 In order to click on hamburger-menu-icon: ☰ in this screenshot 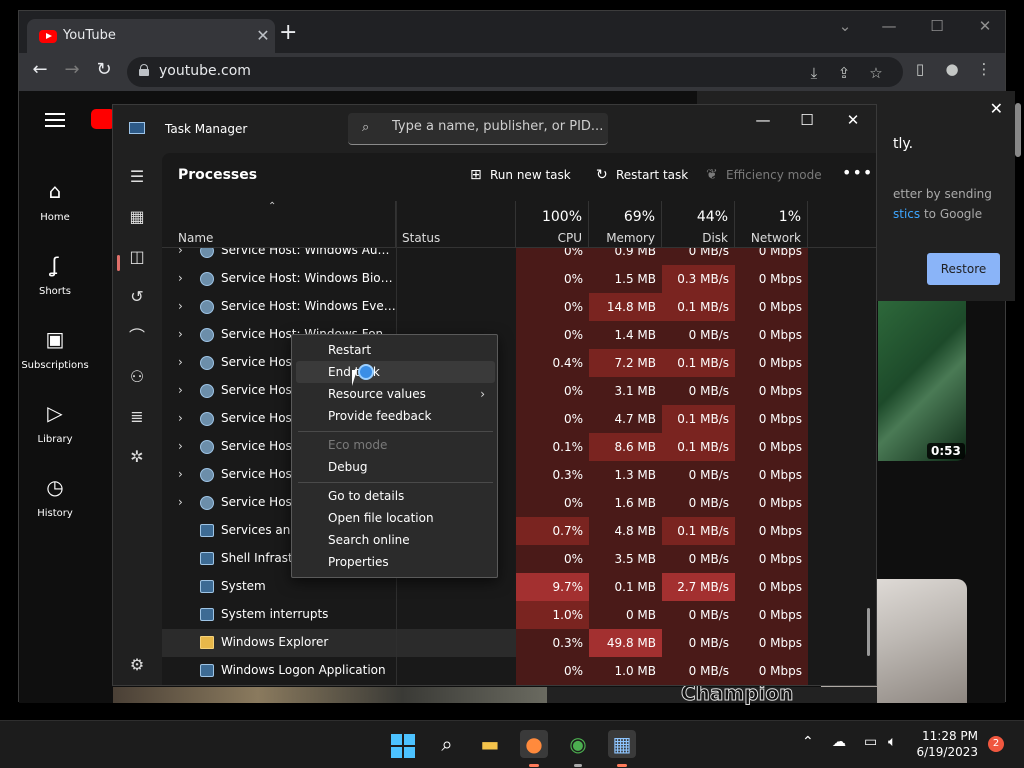, I will do `click(137, 177)`.